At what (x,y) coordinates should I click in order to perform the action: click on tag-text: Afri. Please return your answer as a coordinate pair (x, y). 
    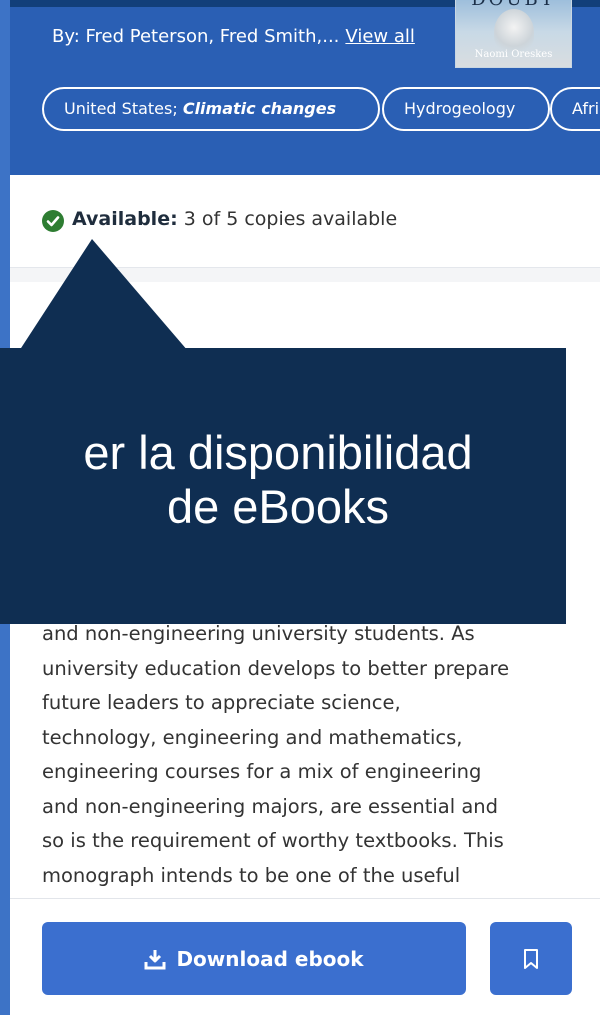
    Looking at the image, I should click on (586, 108).